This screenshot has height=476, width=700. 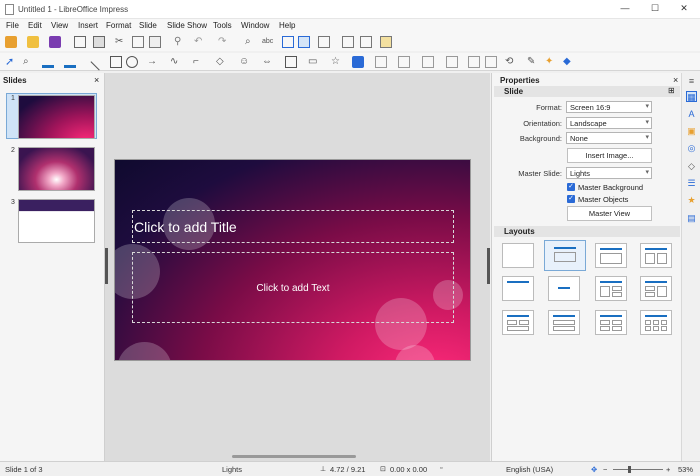 I want to click on layout-four-content, so click(x=611, y=322).